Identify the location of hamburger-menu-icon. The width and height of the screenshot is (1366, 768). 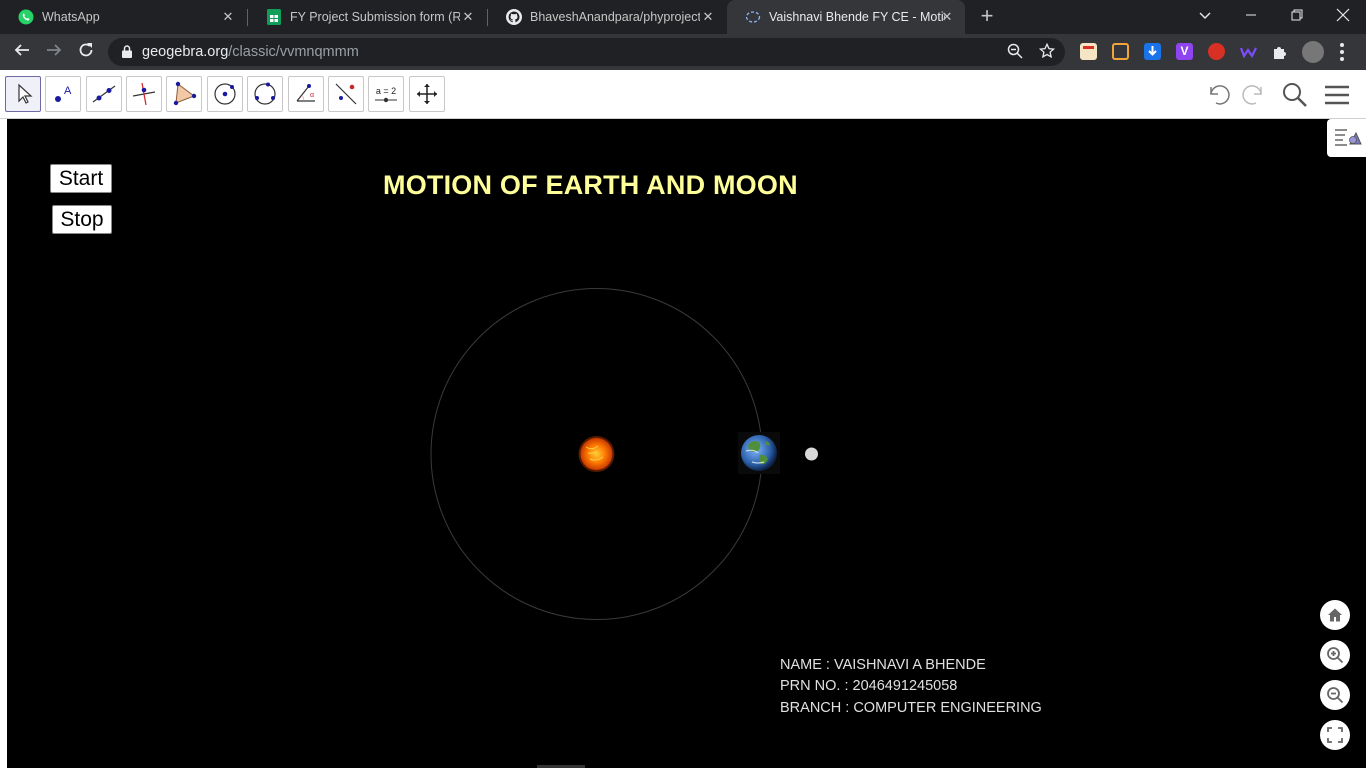
(1337, 95).